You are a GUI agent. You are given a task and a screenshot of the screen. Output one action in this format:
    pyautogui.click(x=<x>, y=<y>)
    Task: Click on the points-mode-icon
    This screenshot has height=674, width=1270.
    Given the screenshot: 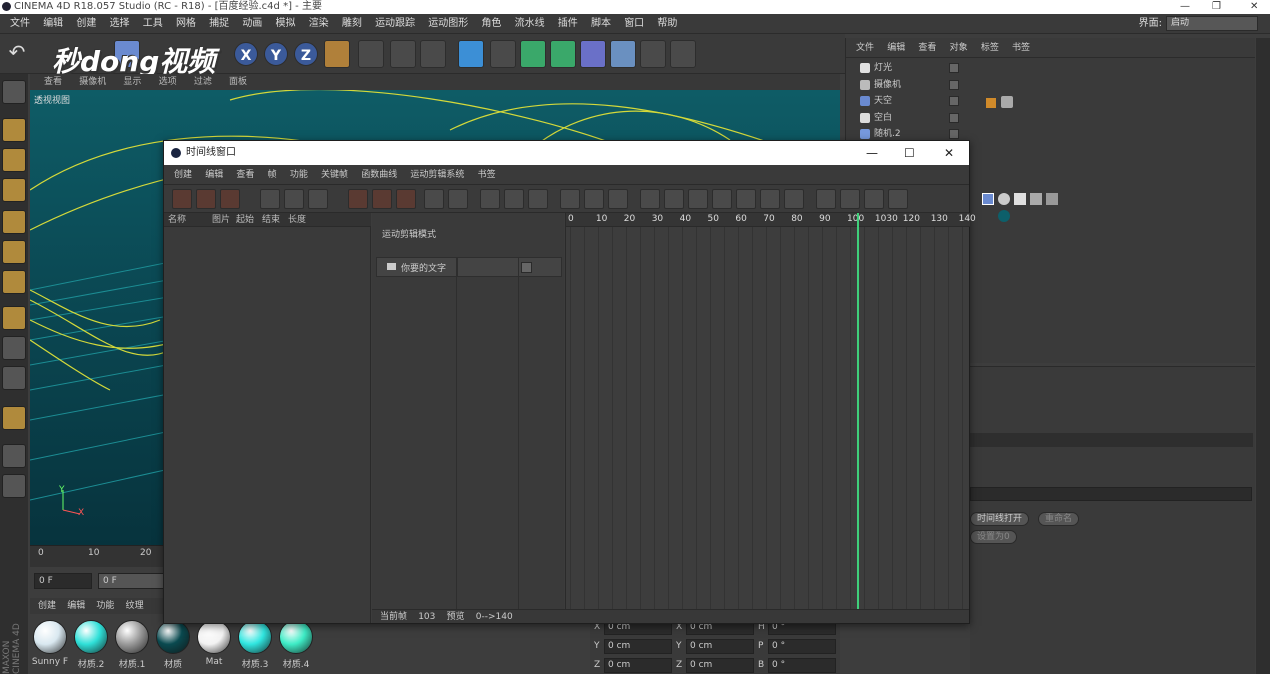 What is the action you would take?
    pyautogui.click(x=14, y=222)
    